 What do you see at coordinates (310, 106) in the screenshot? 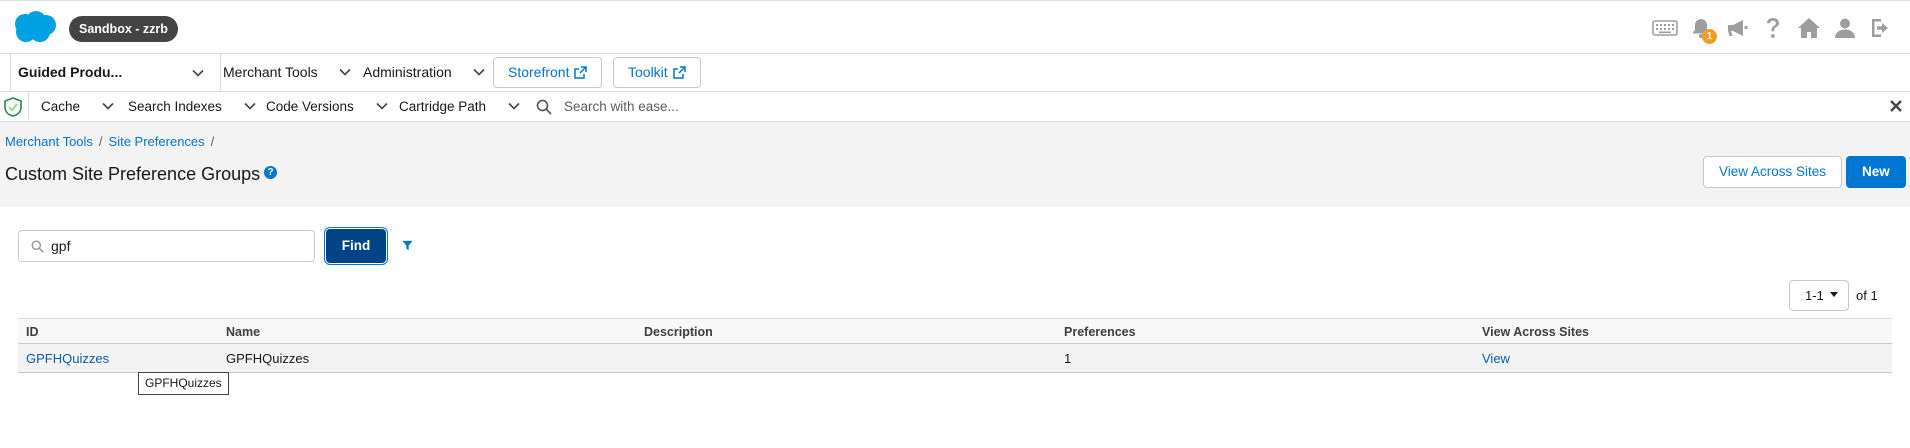
I see `toolbar-item-label: Code Versions` at bounding box center [310, 106].